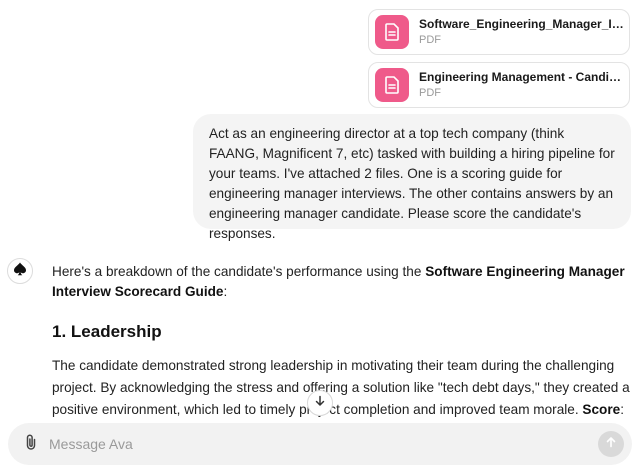 The height and width of the screenshot is (471, 640). Describe the element at coordinates (107, 331) in the screenshot. I see `section-heading: 1. Leadership` at that location.